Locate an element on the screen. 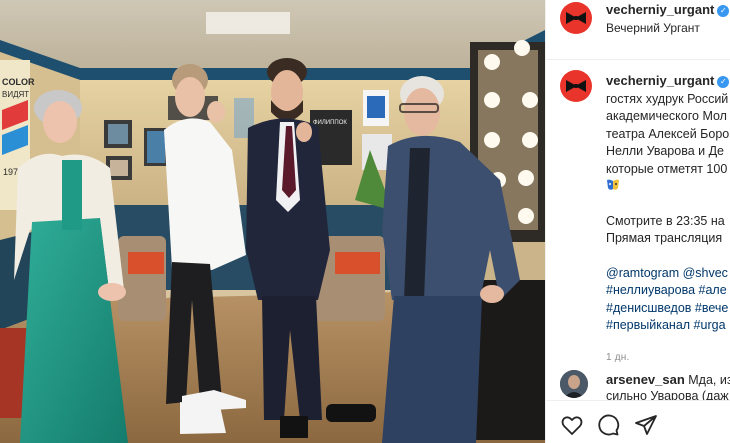 The height and width of the screenshot is (443, 730). caption-username: vecherniy_urgant is located at coordinates (660, 80).